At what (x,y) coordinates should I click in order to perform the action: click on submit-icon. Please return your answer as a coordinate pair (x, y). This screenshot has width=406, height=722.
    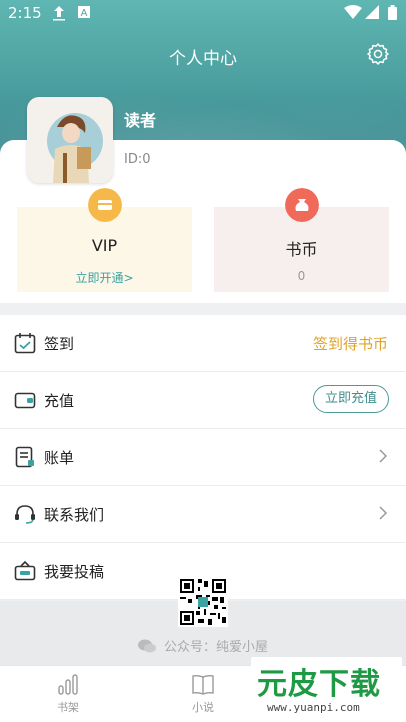
    Looking at the image, I should click on (25, 570).